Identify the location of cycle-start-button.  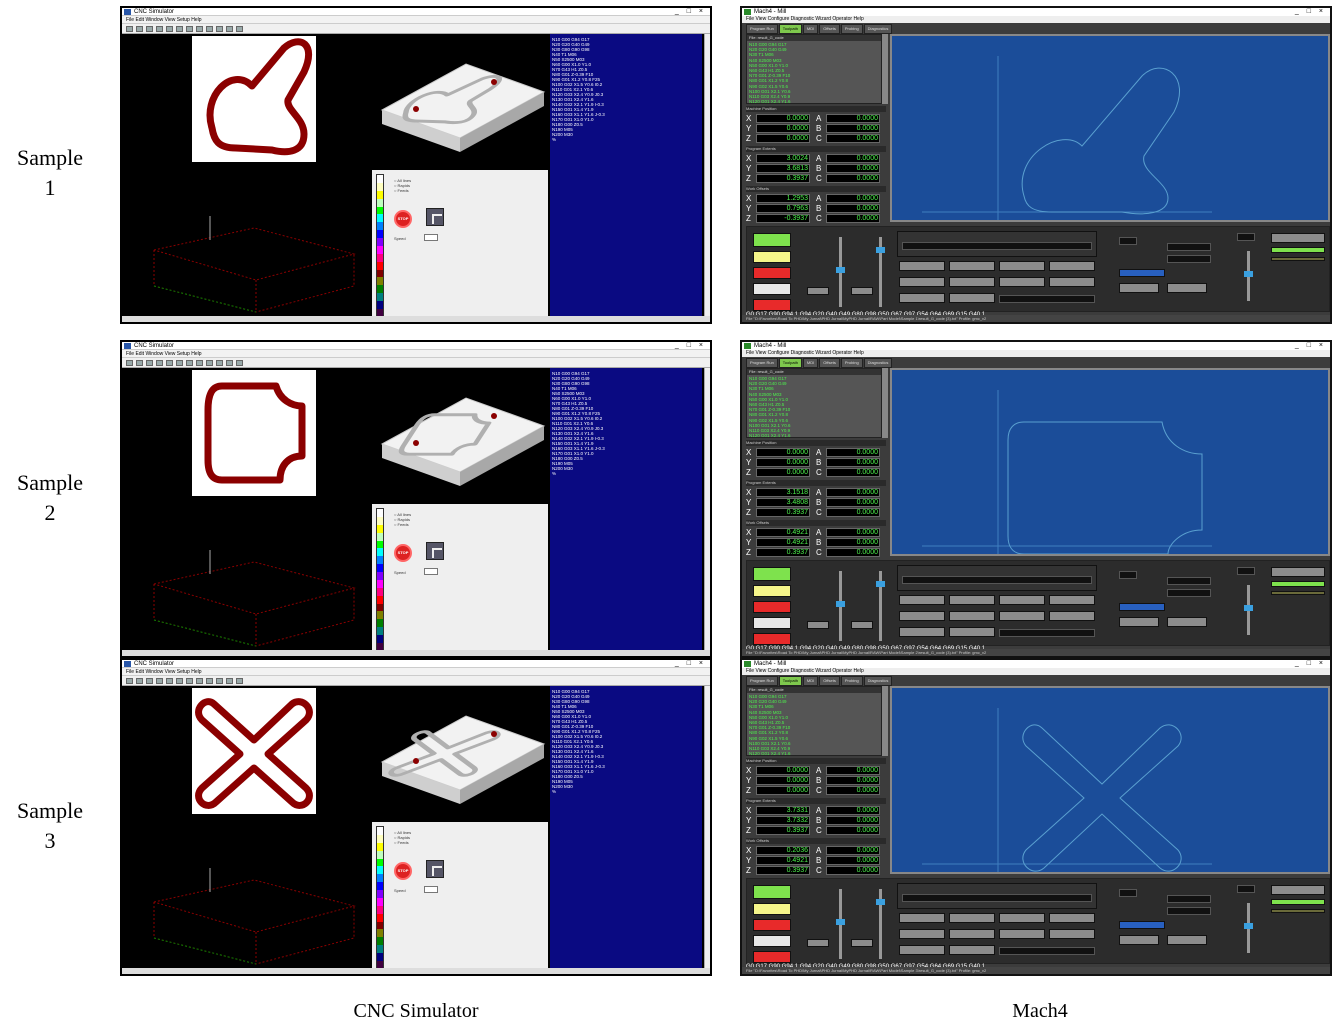
(772, 574).